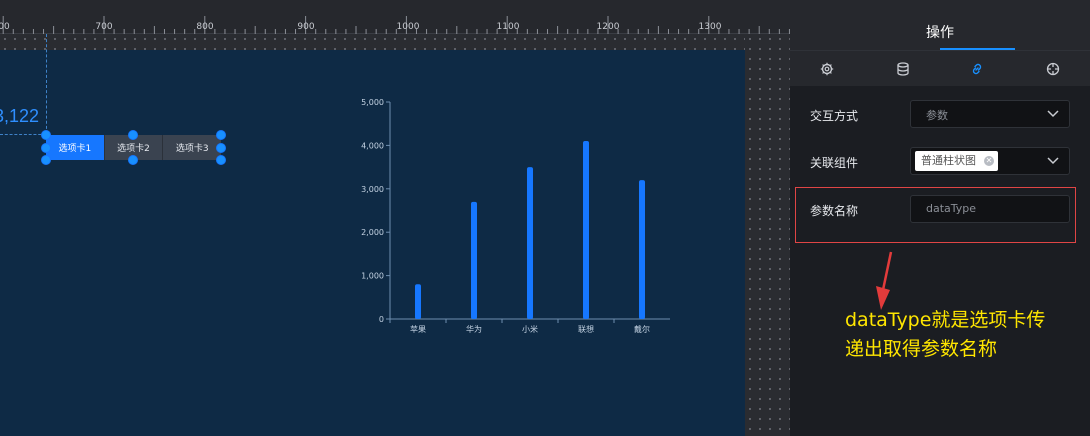  I want to click on number-flip-widget: 3,122, so click(19, 116).